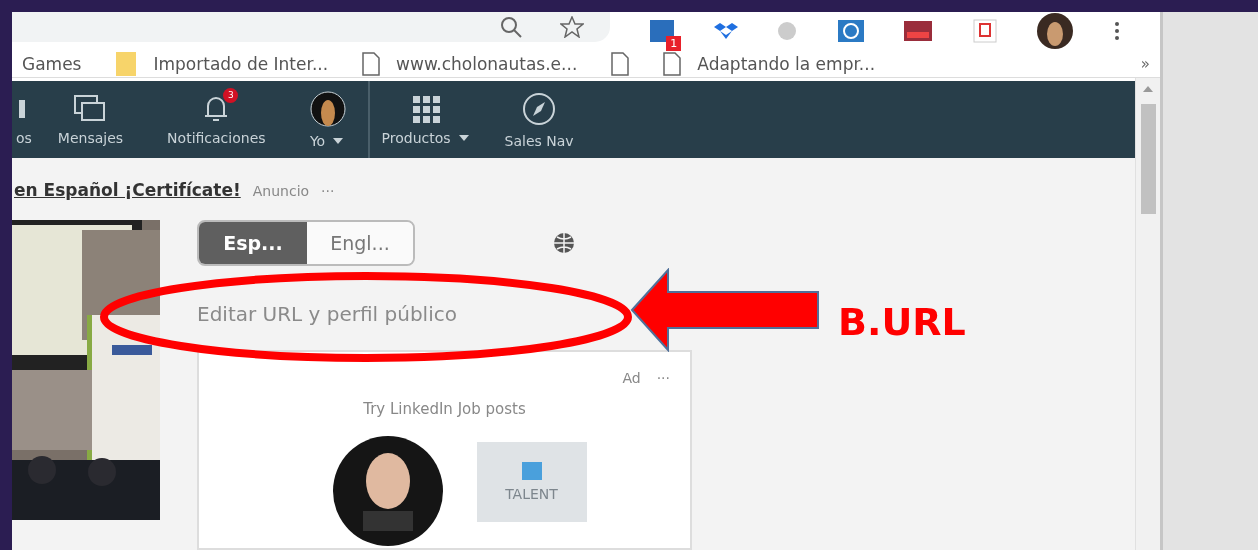 This screenshot has height=550, width=1258. Describe the element at coordinates (127, 190) in the screenshot. I see `ad-link: en Español ¡Certifícate!` at that location.